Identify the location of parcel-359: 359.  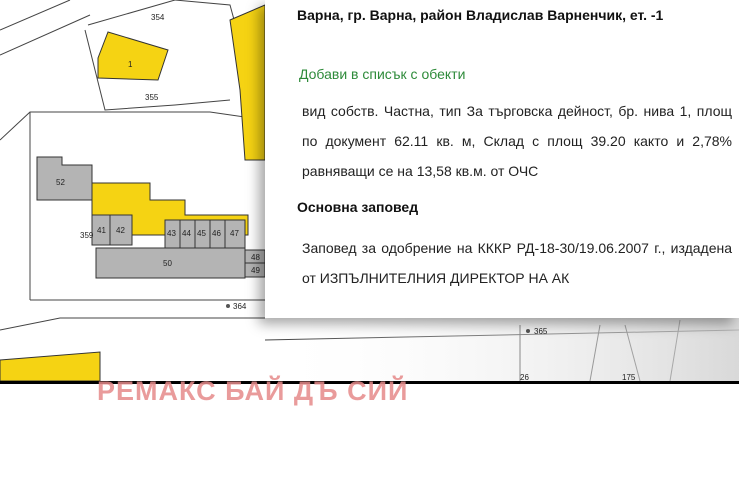
(87, 235).